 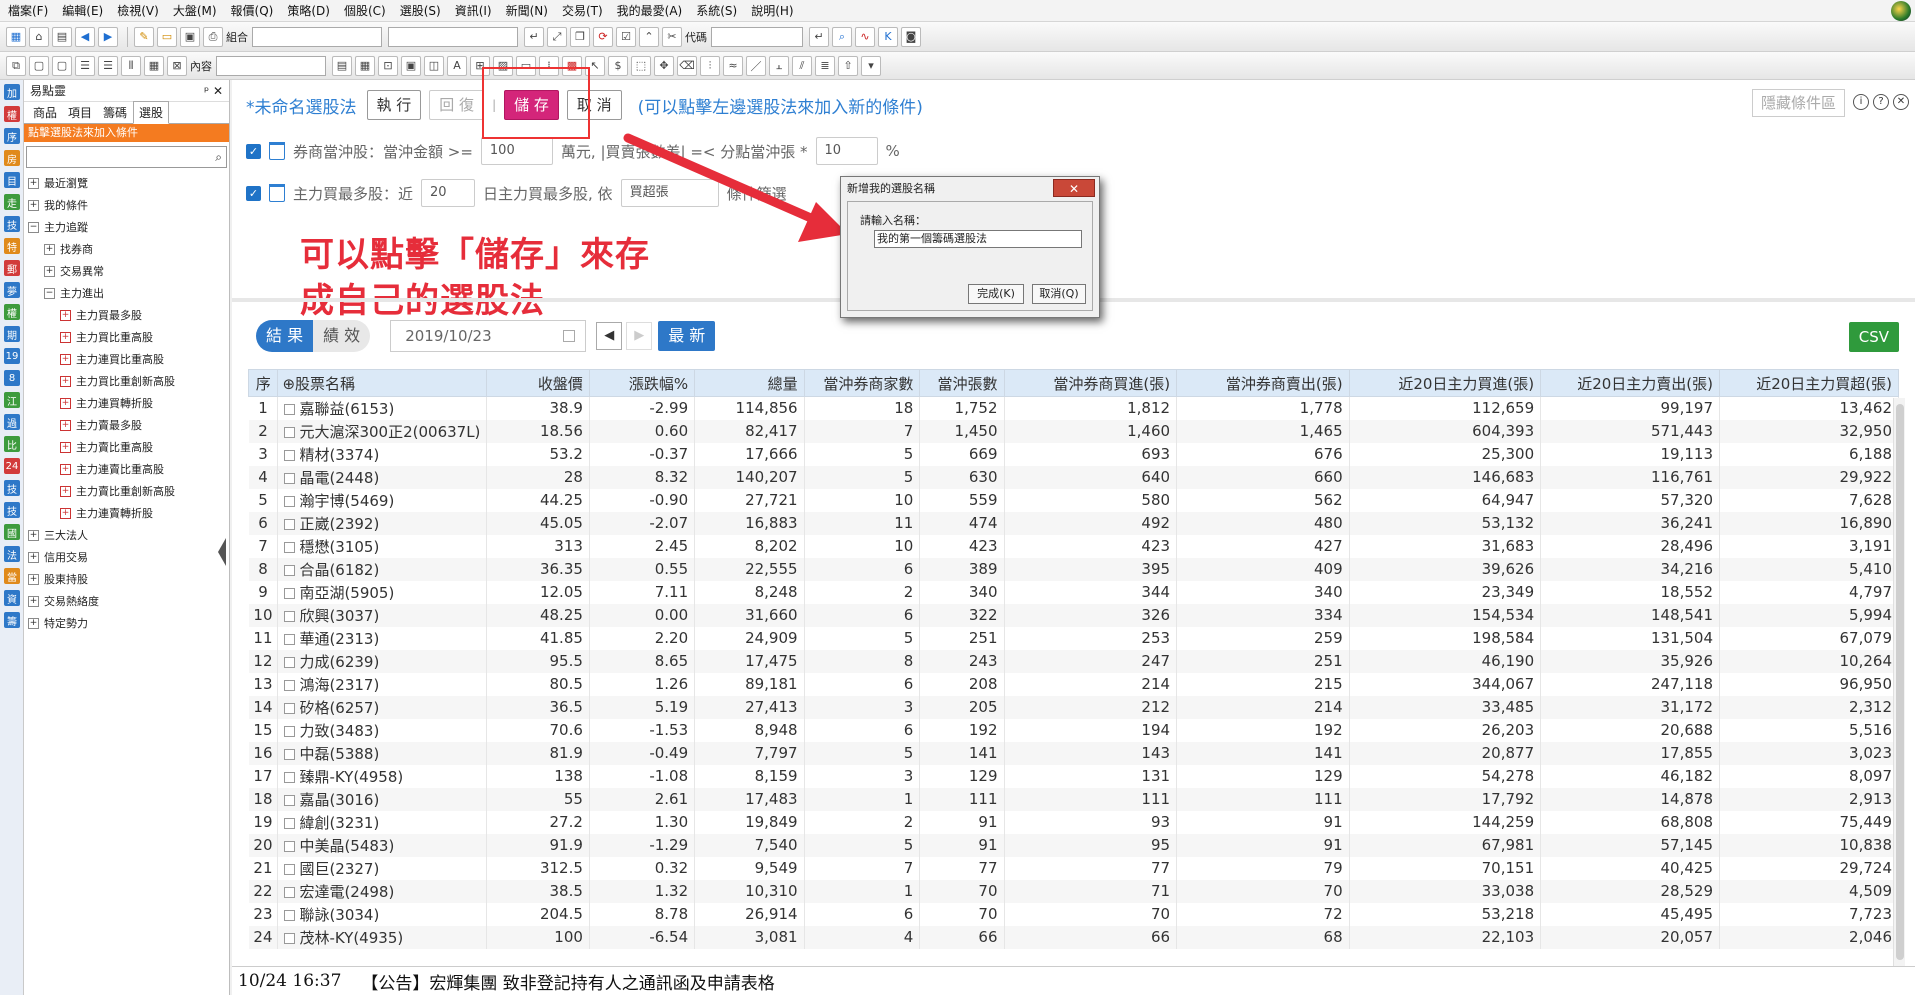 I want to click on lock-icon: ⊡, so click(x=388, y=65).